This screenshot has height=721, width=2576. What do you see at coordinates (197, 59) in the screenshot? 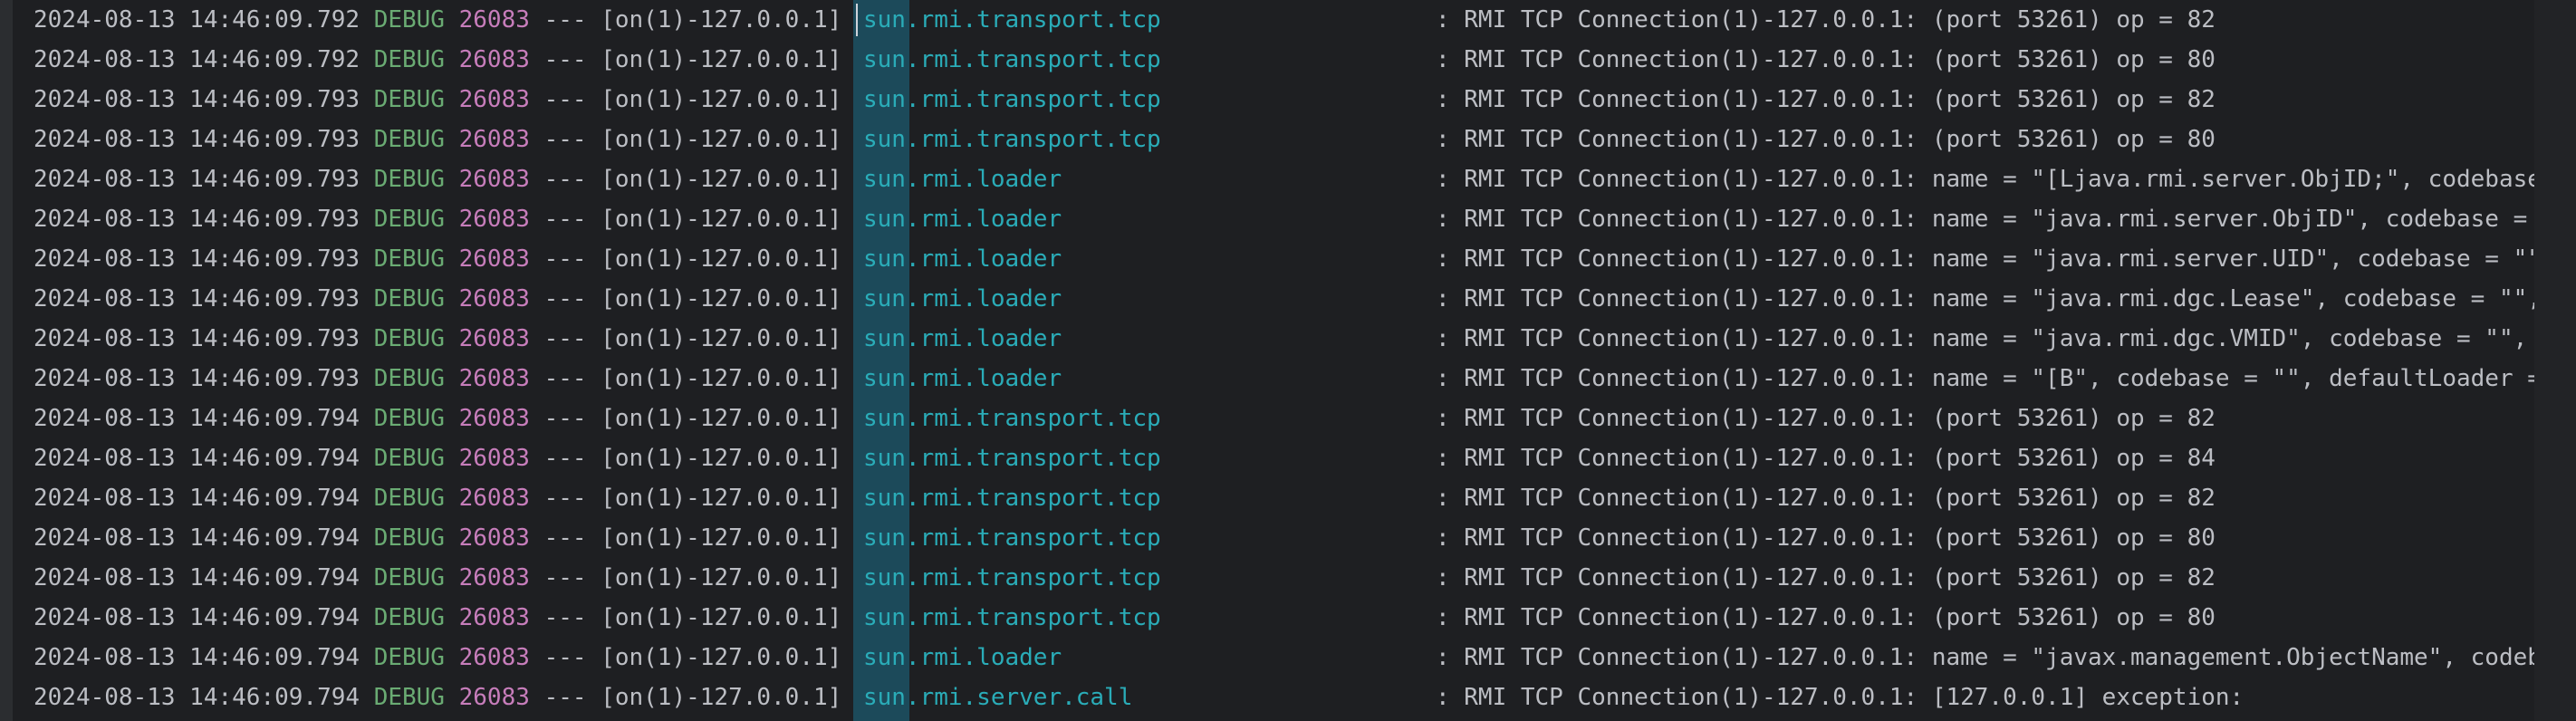
I see `log-timestamp: 2024-08-13 14:46:09.792` at bounding box center [197, 59].